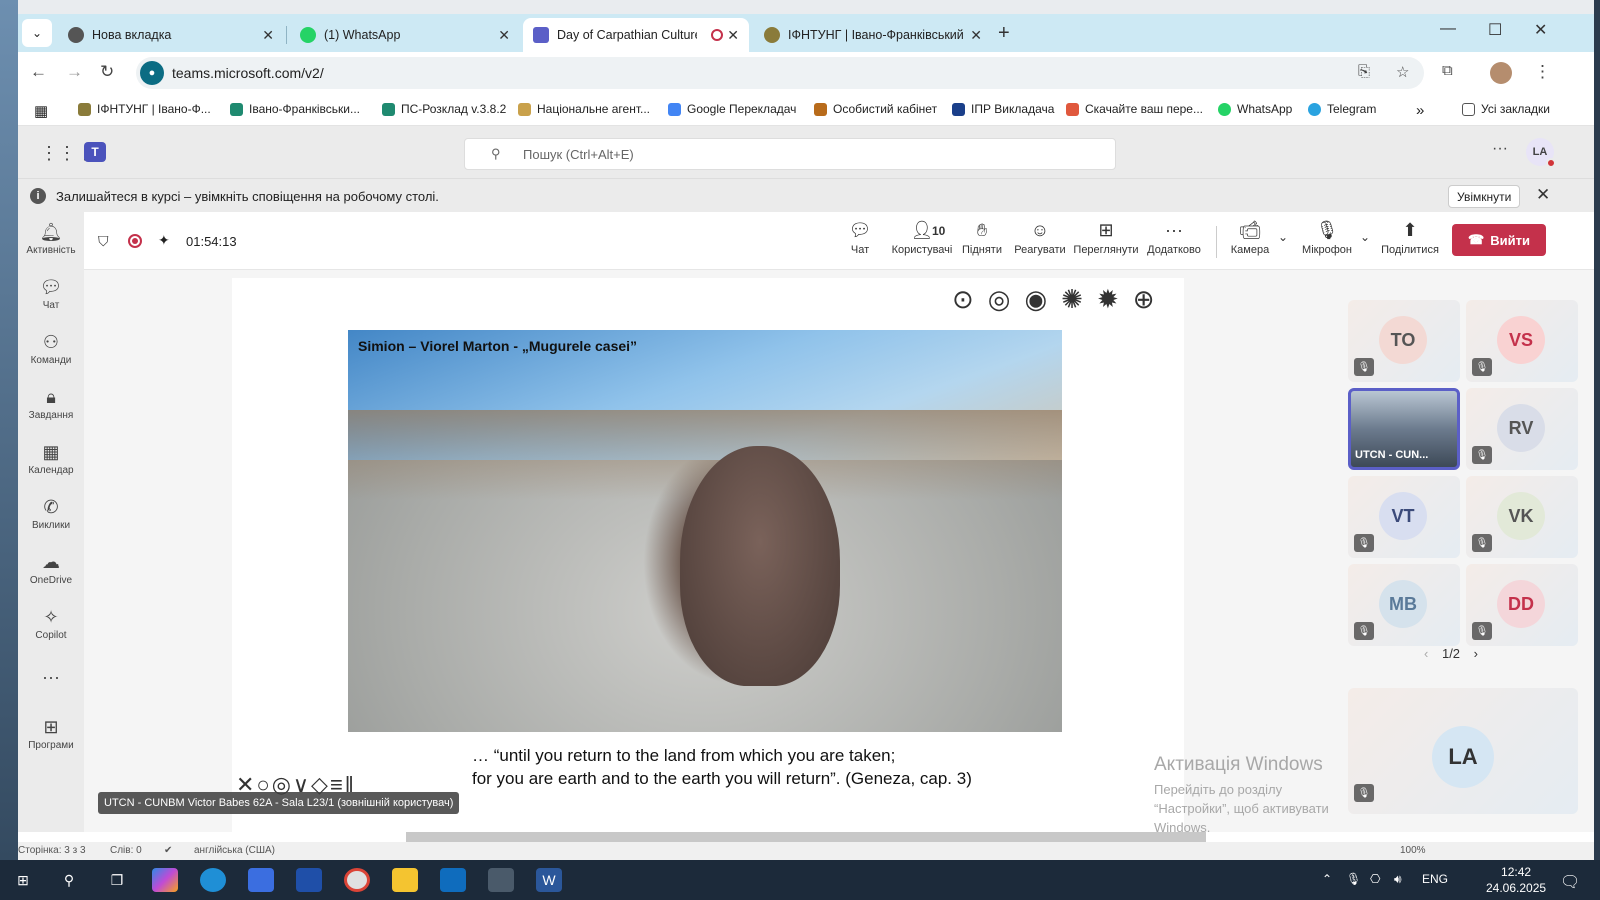 The image size is (1600, 900). Describe the element at coordinates (1542, 72) in the screenshot. I see `browser-menu-icon: ⋮` at that location.